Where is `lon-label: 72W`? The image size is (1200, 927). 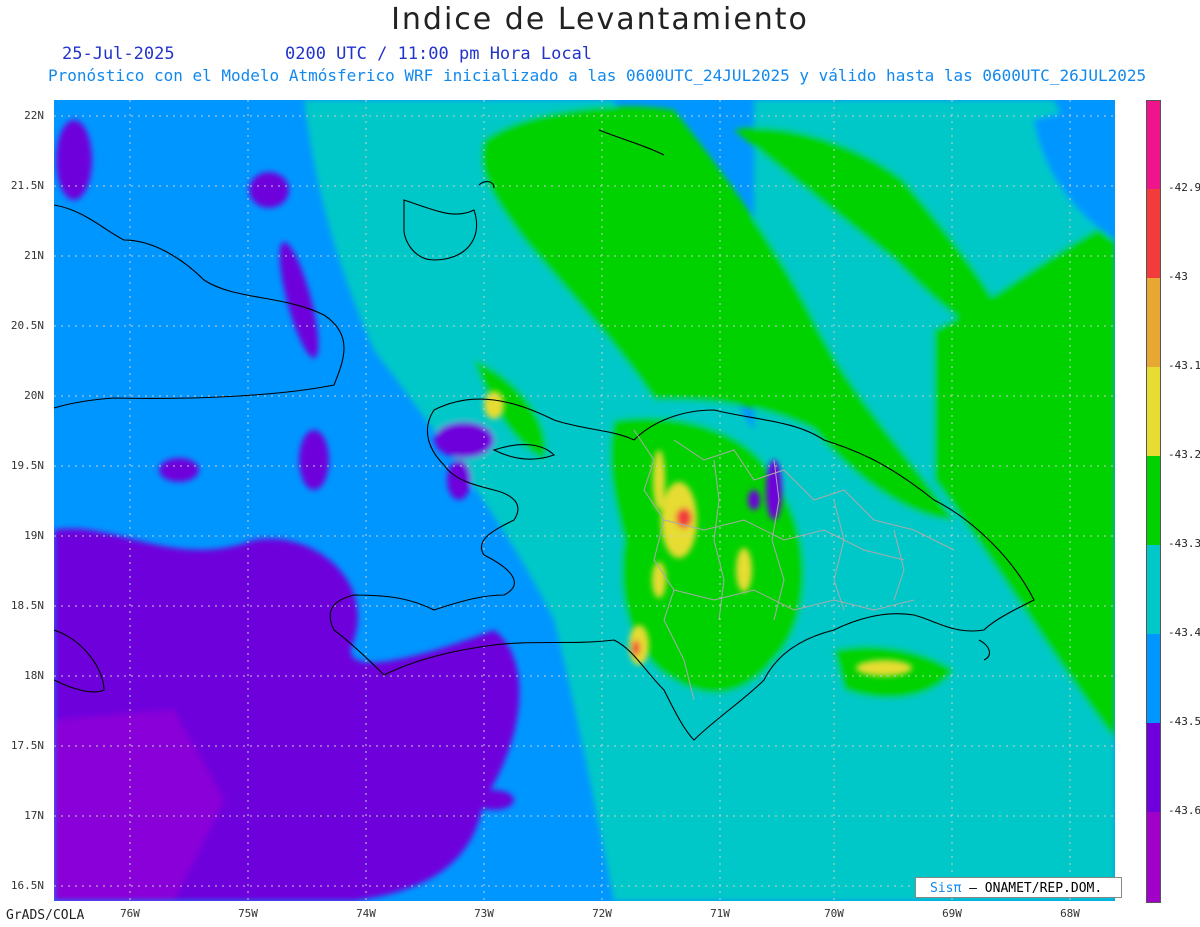 lon-label: 72W is located at coordinates (602, 913).